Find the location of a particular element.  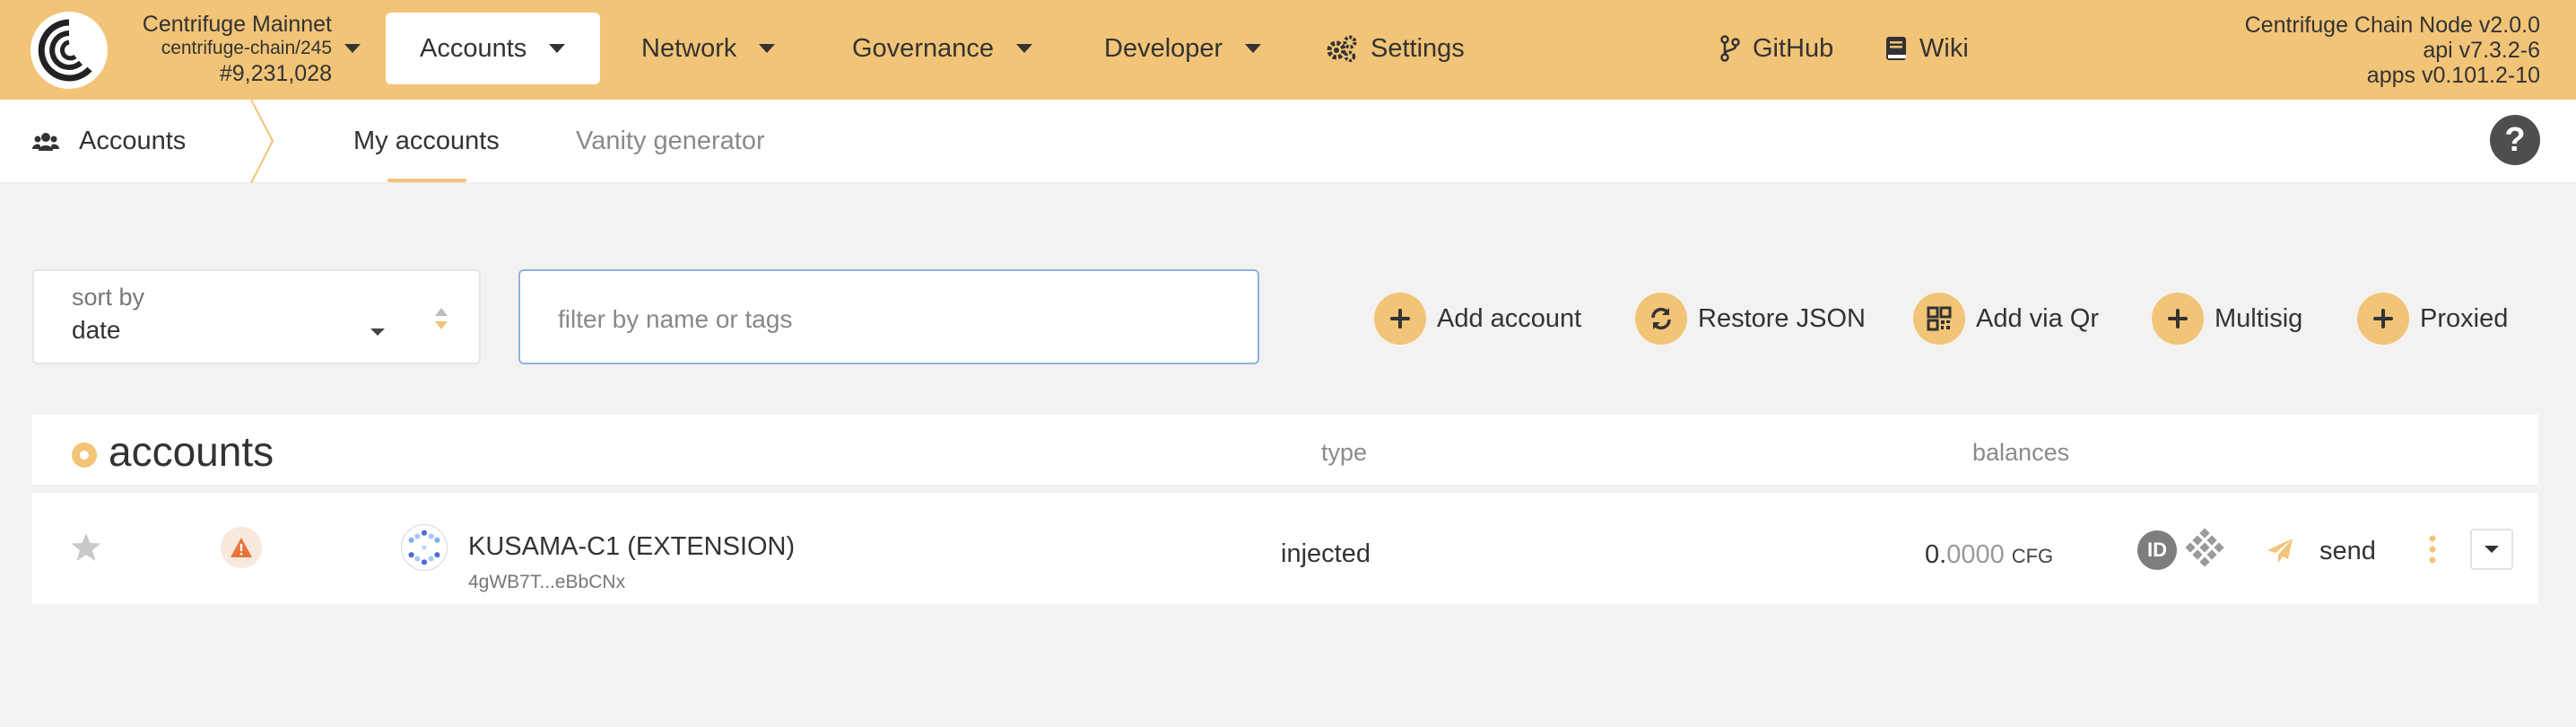

balance-integer: 0. is located at coordinates (1936, 554).